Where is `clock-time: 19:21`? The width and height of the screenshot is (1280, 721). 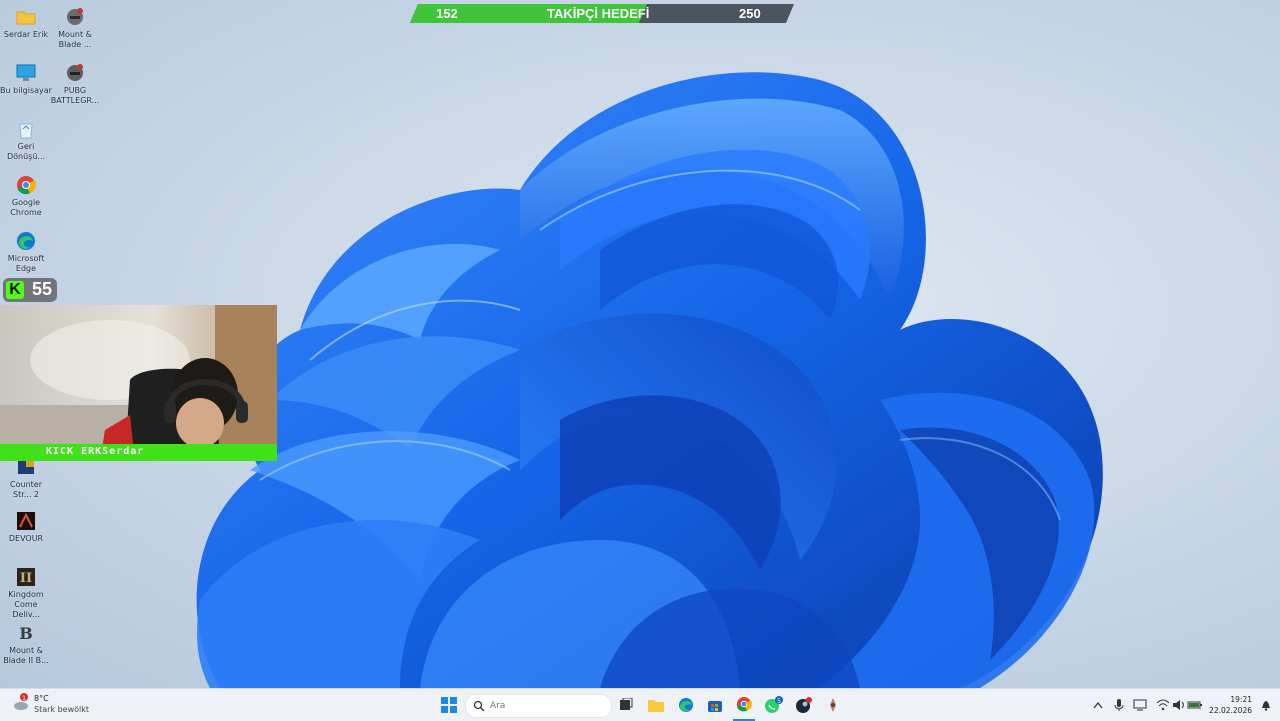
clock-time: 19:21 is located at coordinates (1241, 699).